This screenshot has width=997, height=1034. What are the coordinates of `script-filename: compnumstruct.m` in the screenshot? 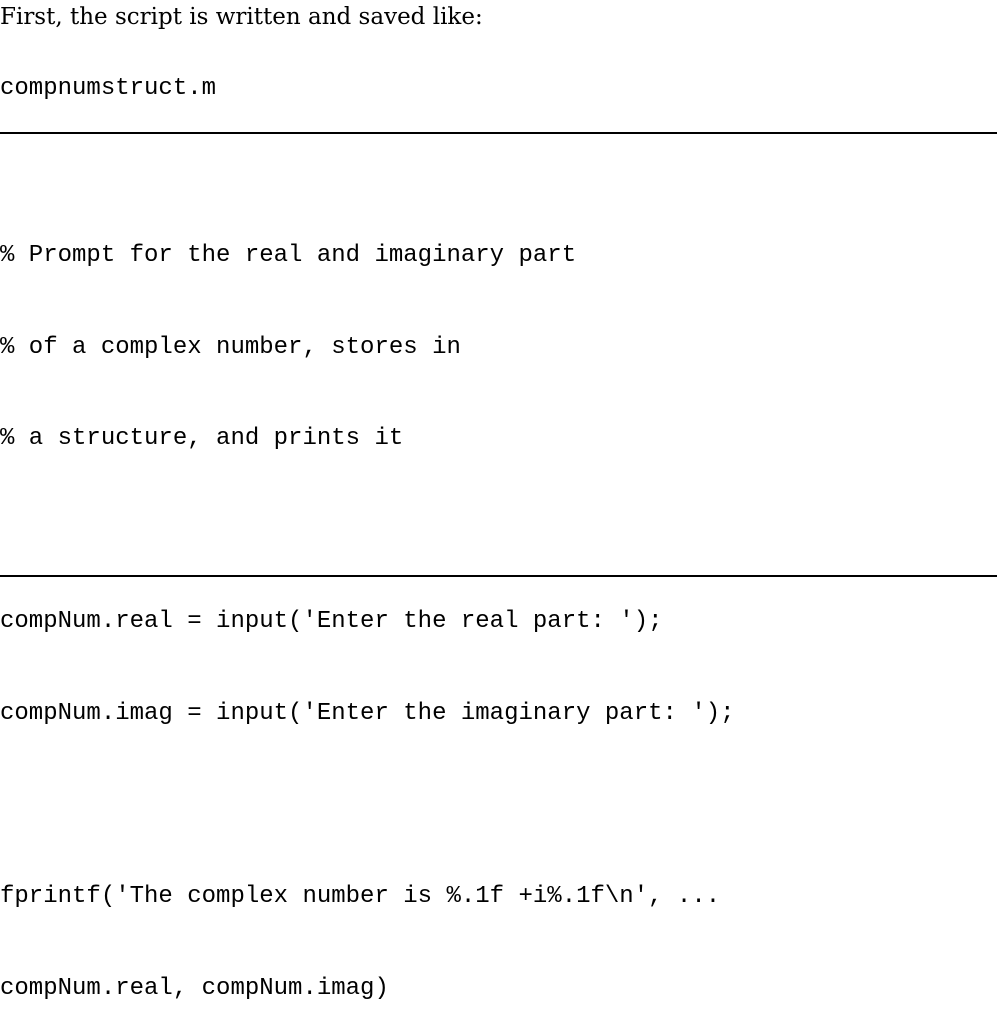 It's located at (108, 88).